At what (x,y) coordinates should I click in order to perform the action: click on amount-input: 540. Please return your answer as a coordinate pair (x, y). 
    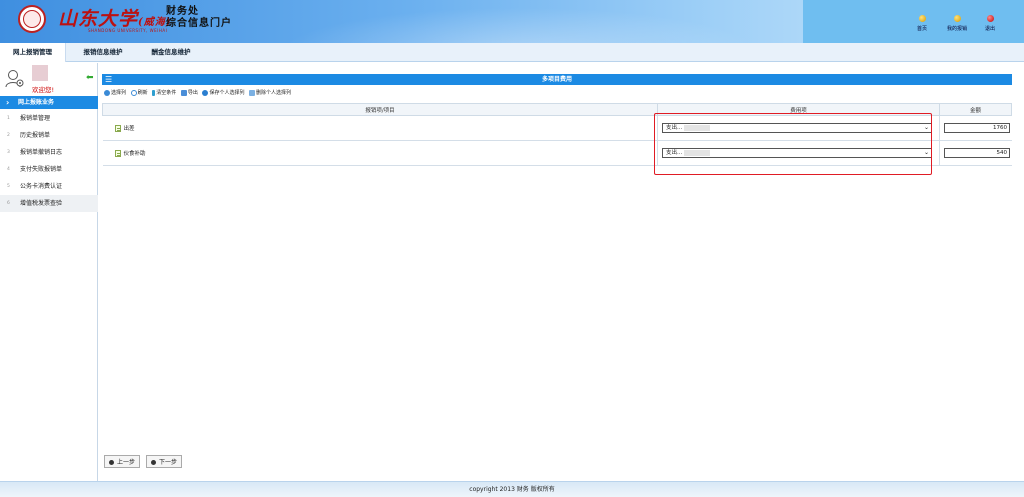
    Looking at the image, I should click on (977, 153).